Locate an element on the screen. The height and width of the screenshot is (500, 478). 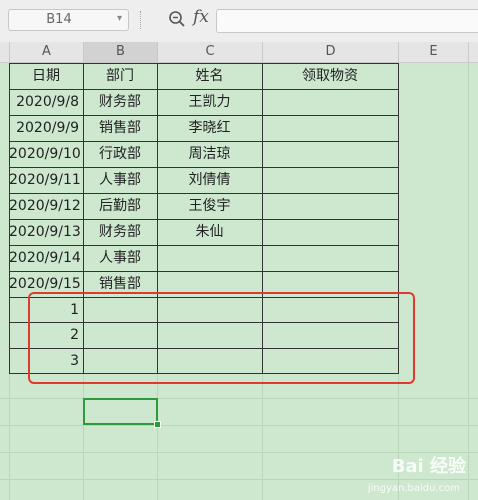
header-supplies: 领取物资 is located at coordinates (330, 76).